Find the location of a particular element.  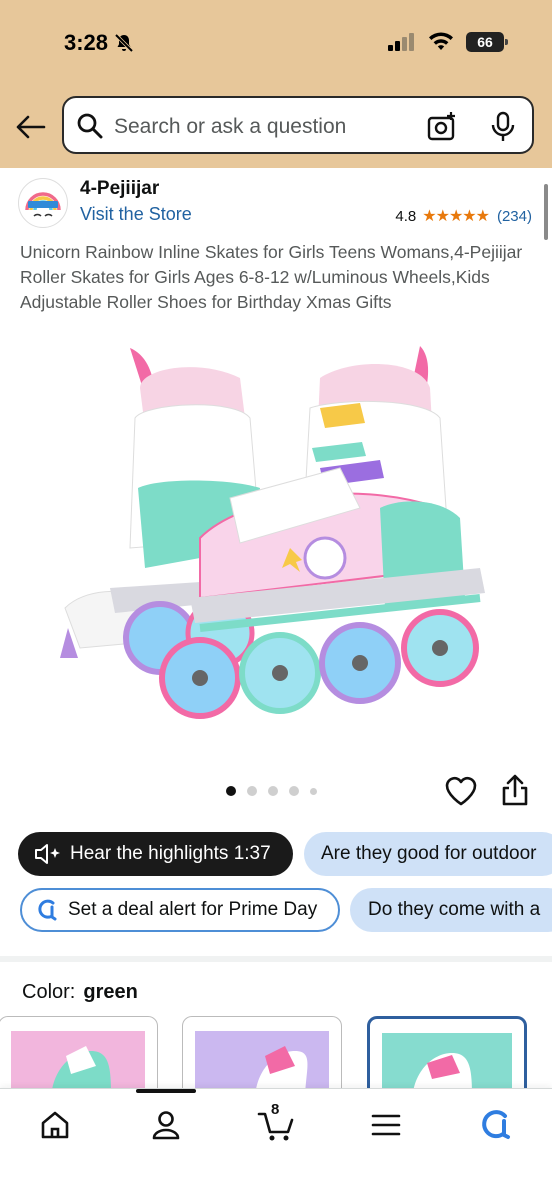

menu-icon is located at coordinates (386, 1125).